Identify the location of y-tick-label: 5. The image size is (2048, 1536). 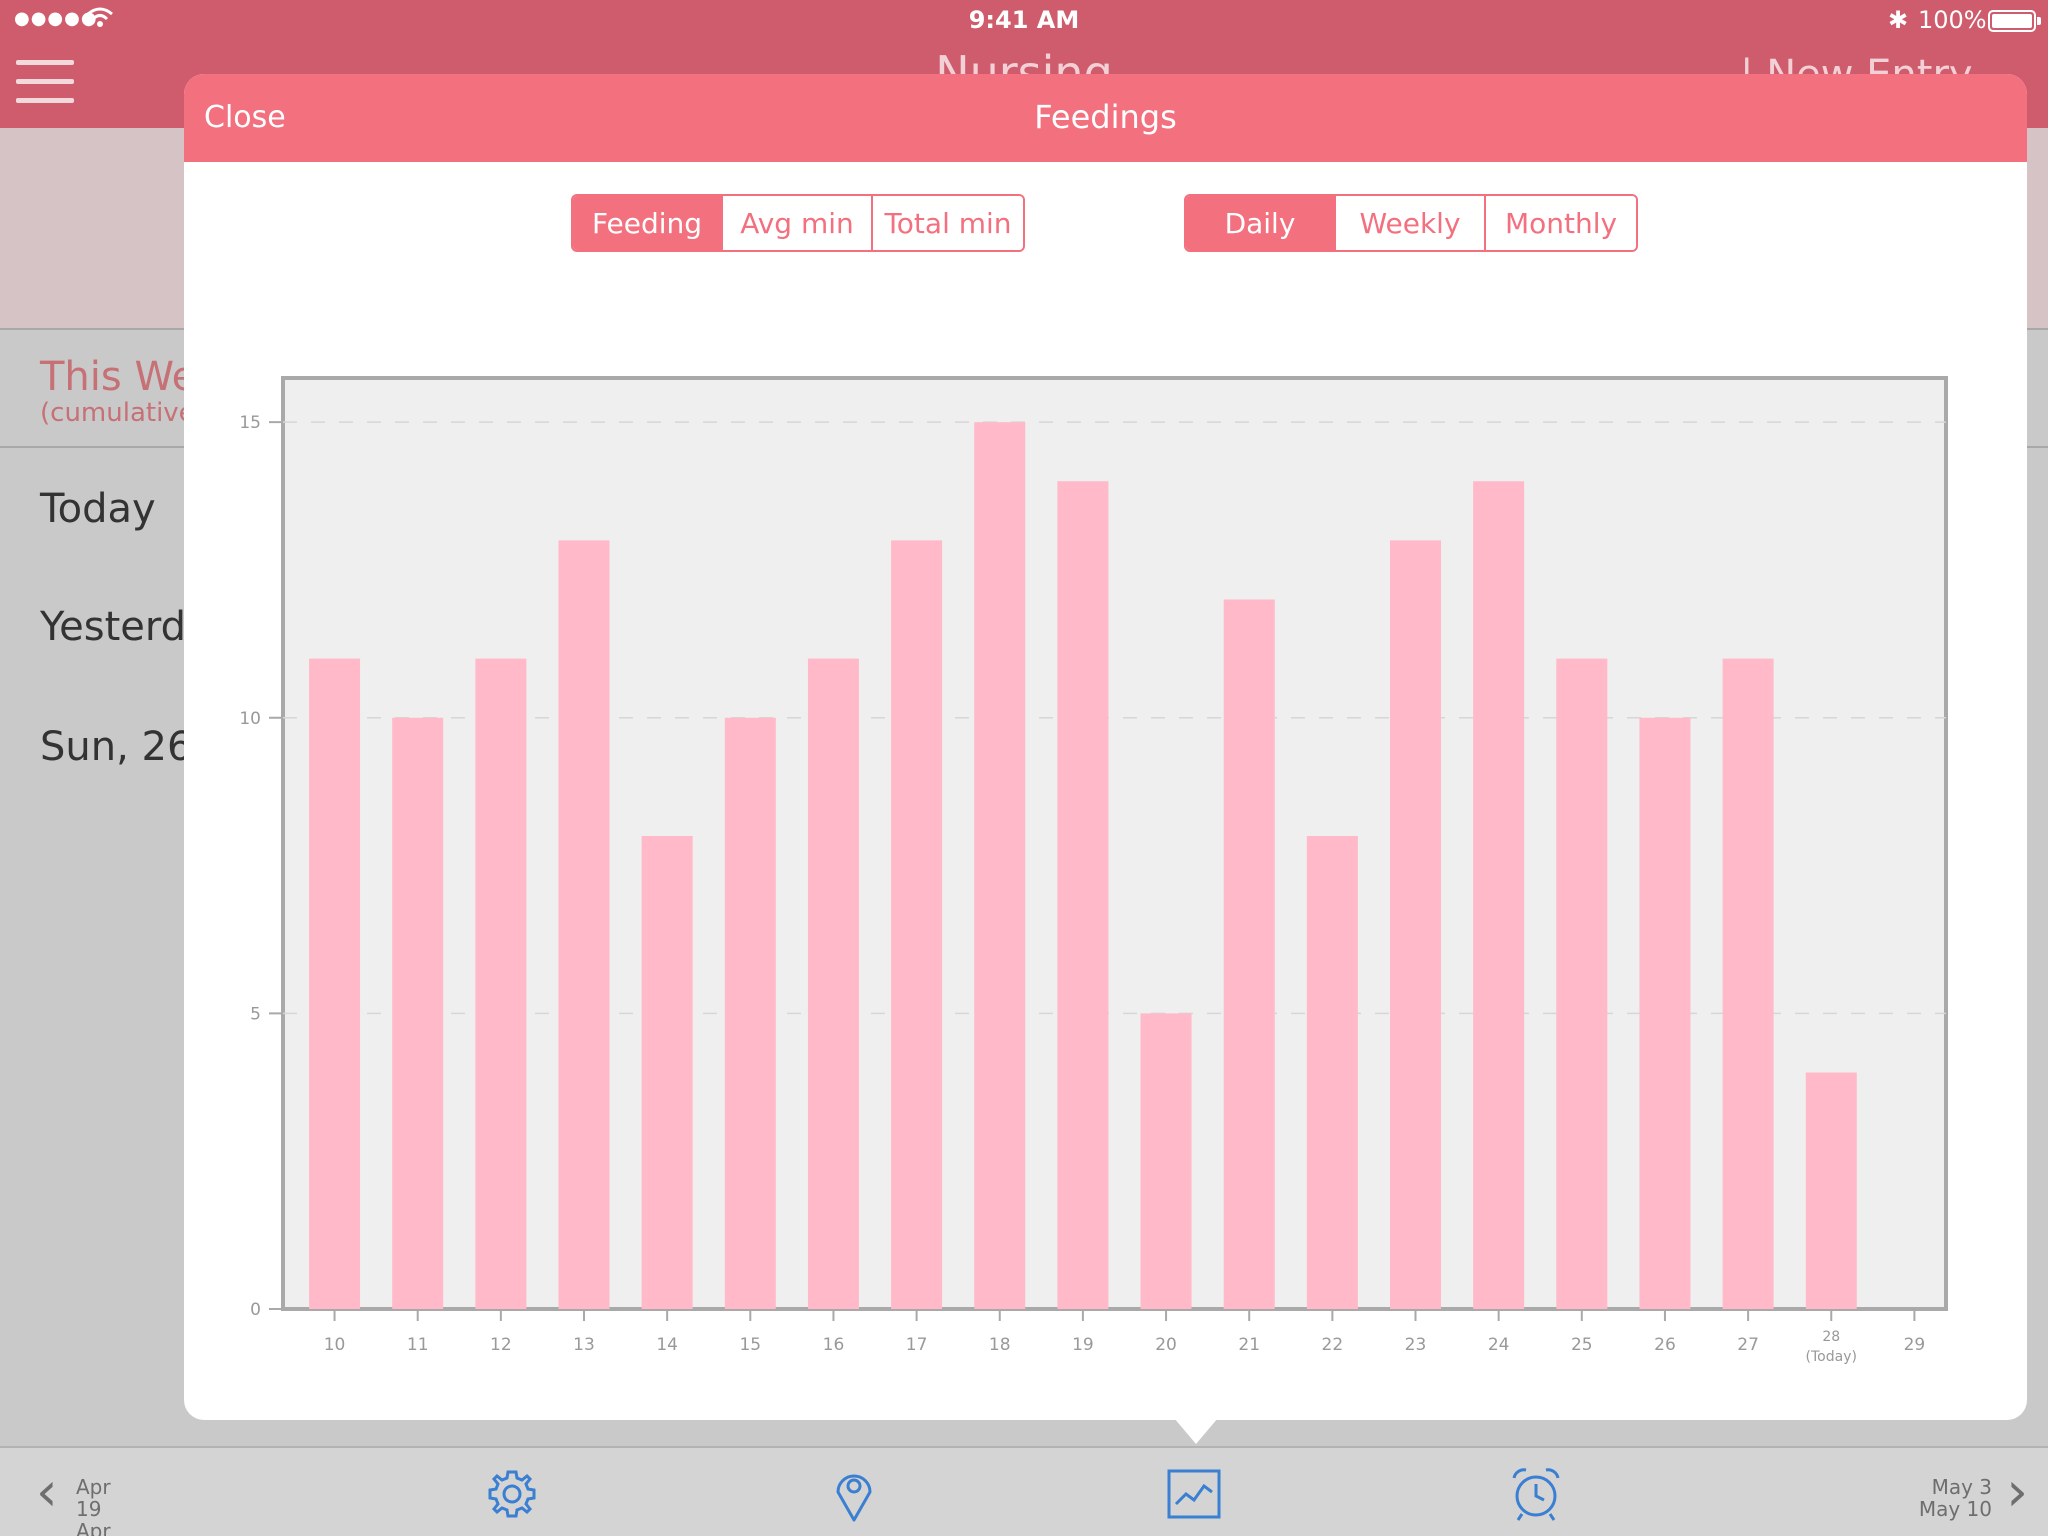
(255, 1014).